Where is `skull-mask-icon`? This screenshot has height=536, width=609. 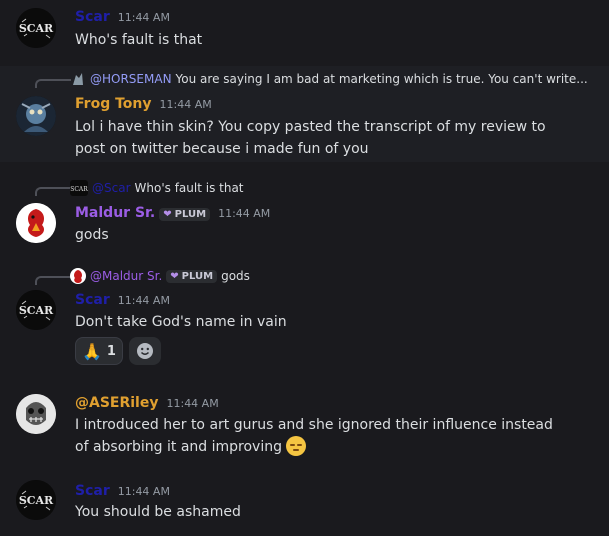
skull-mask-icon is located at coordinates (36, 414).